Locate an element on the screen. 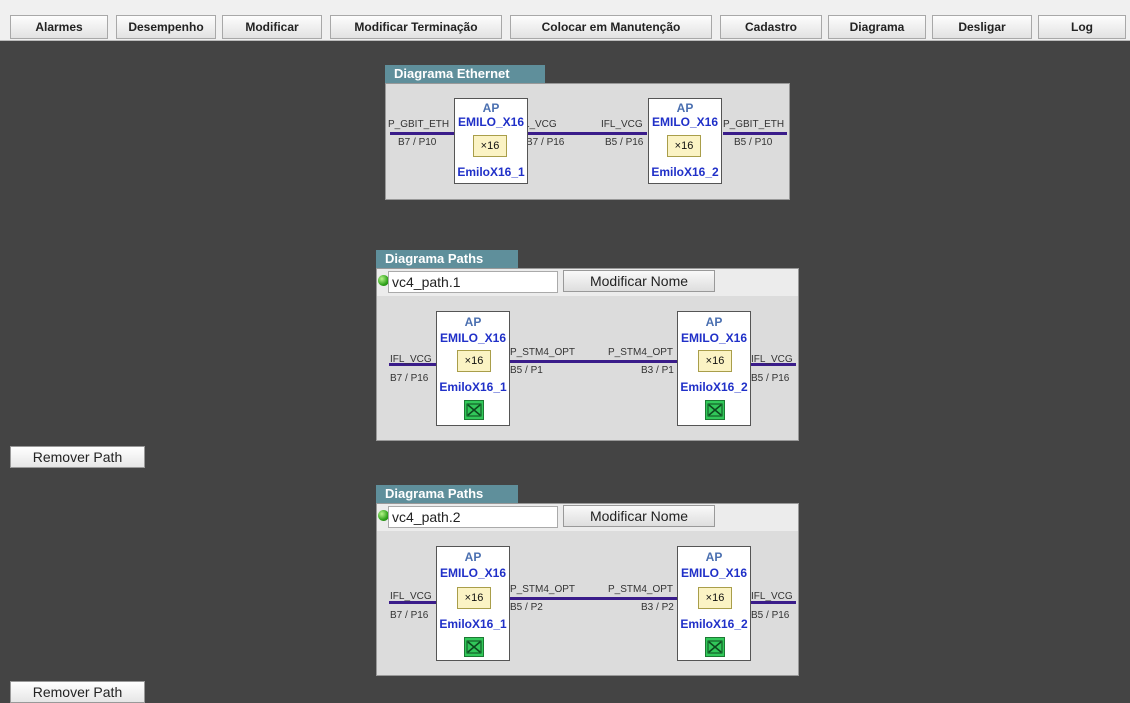 This screenshot has width=1130, height=703. slot-label: B3 / P2 is located at coordinates (657, 607).